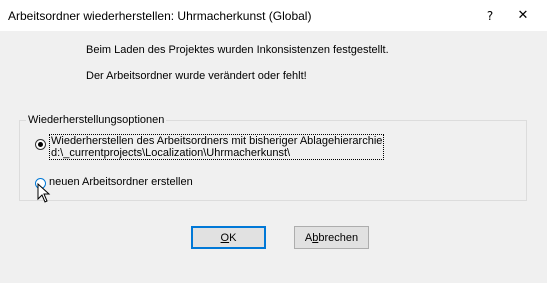 This screenshot has height=284, width=548. I want to click on cancel-label-pre: A, so click(308, 237).